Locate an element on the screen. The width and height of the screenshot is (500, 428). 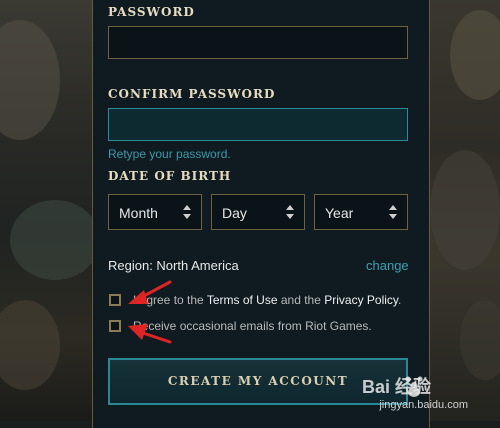
agree-suffix: . is located at coordinates (400, 300).